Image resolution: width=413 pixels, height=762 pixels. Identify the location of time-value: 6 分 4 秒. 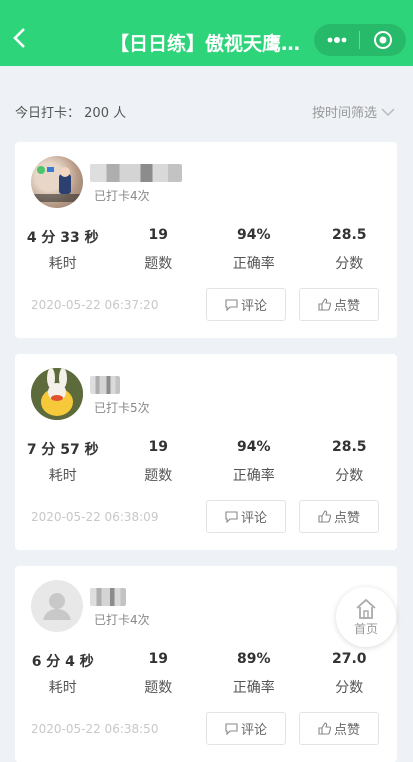
(62, 662).